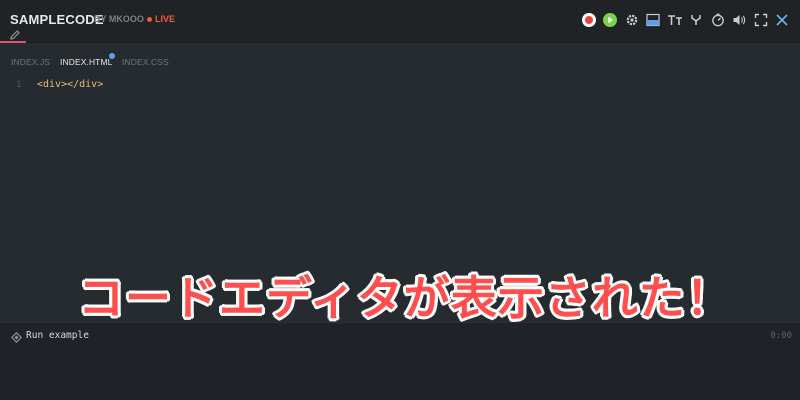 The height and width of the screenshot is (400, 800). What do you see at coordinates (57, 335) in the screenshot?
I see `run-example-button: Run example` at bounding box center [57, 335].